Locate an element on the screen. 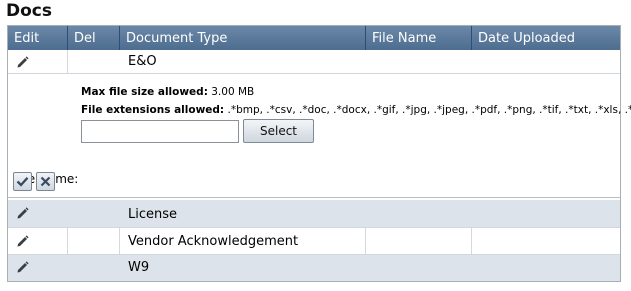  col-header-file-name: File Name is located at coordinates (419, 38).